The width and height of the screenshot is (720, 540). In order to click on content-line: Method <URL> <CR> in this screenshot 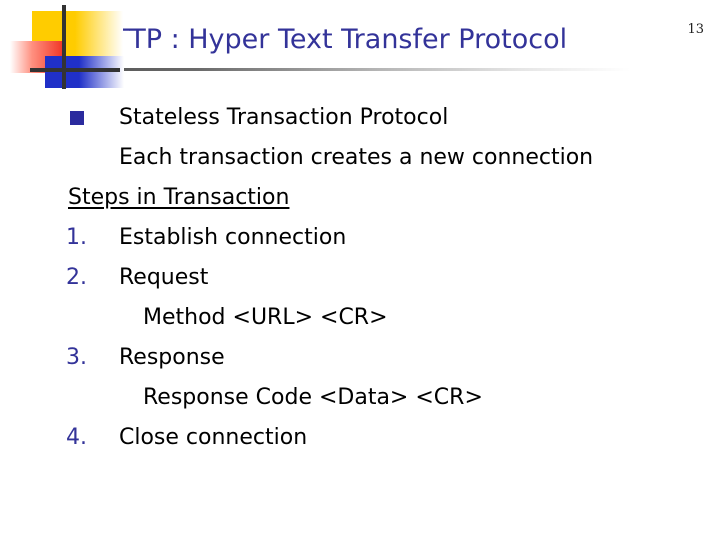, I will do `click(360, 318)`.